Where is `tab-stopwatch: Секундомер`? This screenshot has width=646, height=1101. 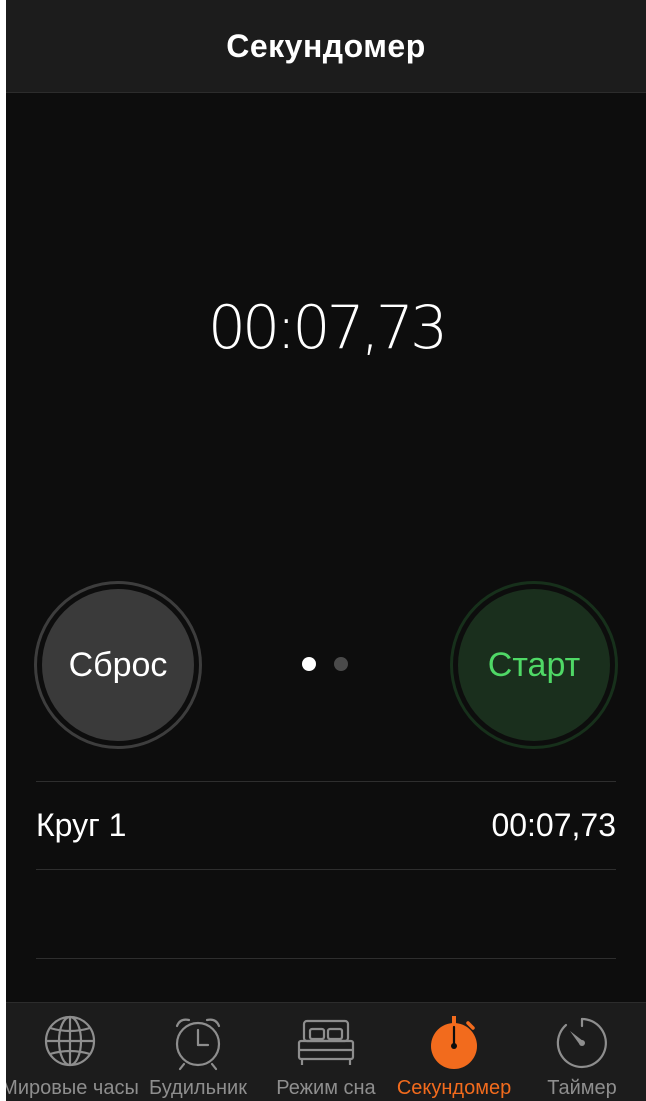 tab-stopwatch: Секундомер is located at coordinates (454, 1052).